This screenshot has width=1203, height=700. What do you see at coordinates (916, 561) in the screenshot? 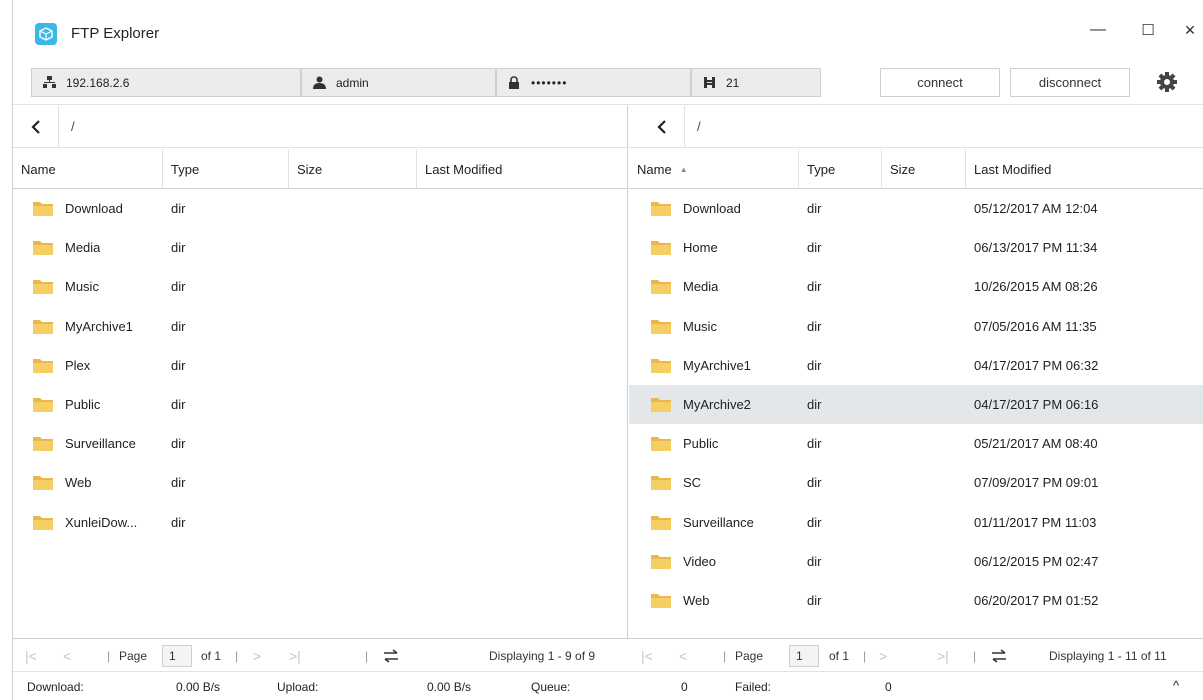
I see `table-row: Video dir 06/12/2015 PM 02:47` at bounding box center [916, 561].